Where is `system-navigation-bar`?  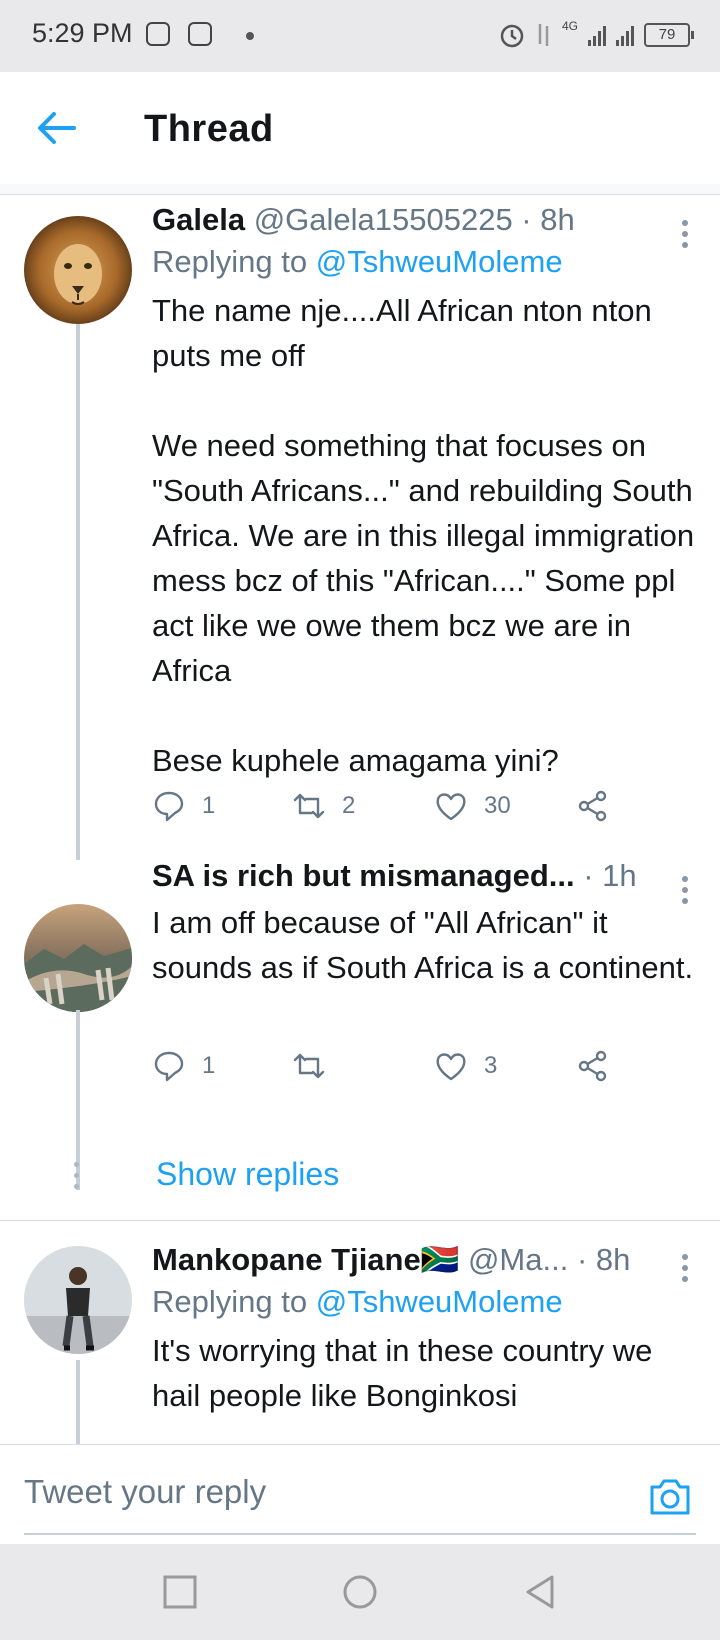
system-navigation-bar is located at coordinates (360, 1592).